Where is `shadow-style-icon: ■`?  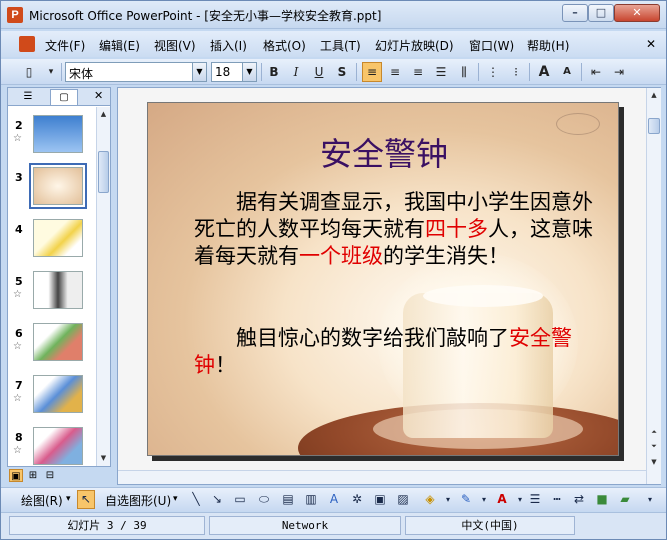
shadow-style-icon: ■ is located at coordinates (602, 499).